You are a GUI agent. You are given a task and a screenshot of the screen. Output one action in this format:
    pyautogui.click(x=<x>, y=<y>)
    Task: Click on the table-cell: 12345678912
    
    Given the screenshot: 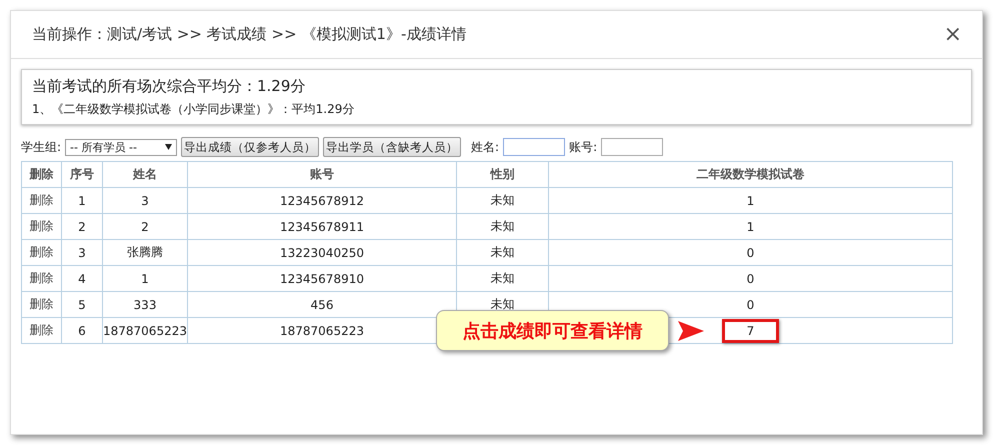 What is the action you would take?
    pyautogui.click(x=322, y=201)
    